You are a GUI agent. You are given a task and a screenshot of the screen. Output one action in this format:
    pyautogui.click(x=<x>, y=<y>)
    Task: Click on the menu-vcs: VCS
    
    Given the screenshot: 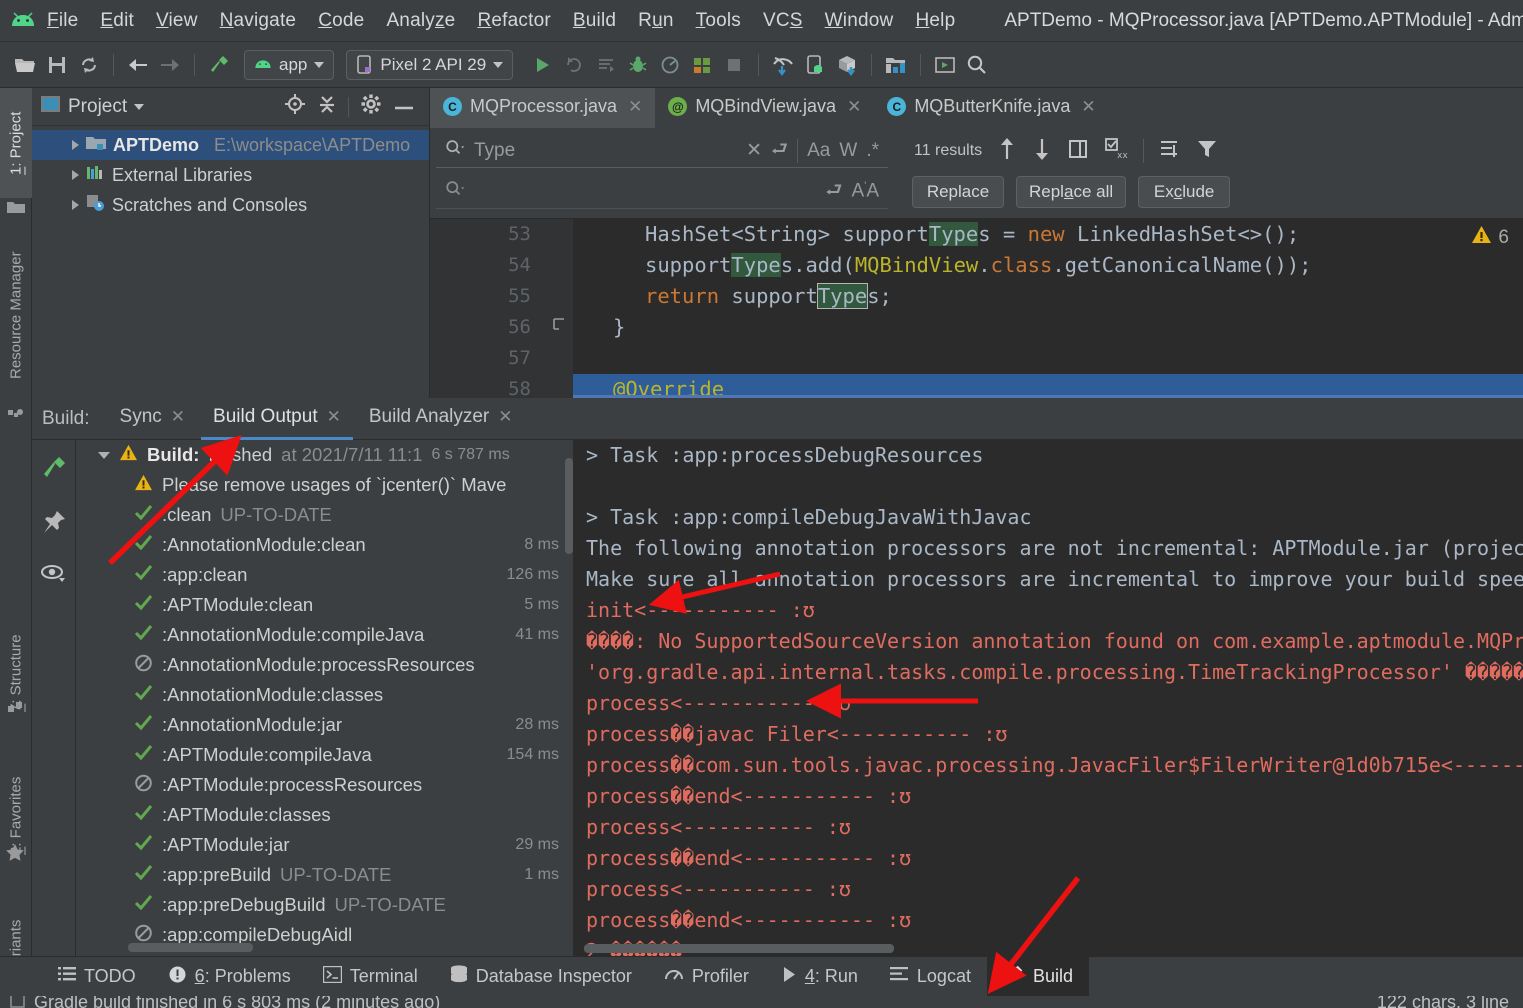 What is the action you would take?
    pyautogui.click(x=783, y=21)
    